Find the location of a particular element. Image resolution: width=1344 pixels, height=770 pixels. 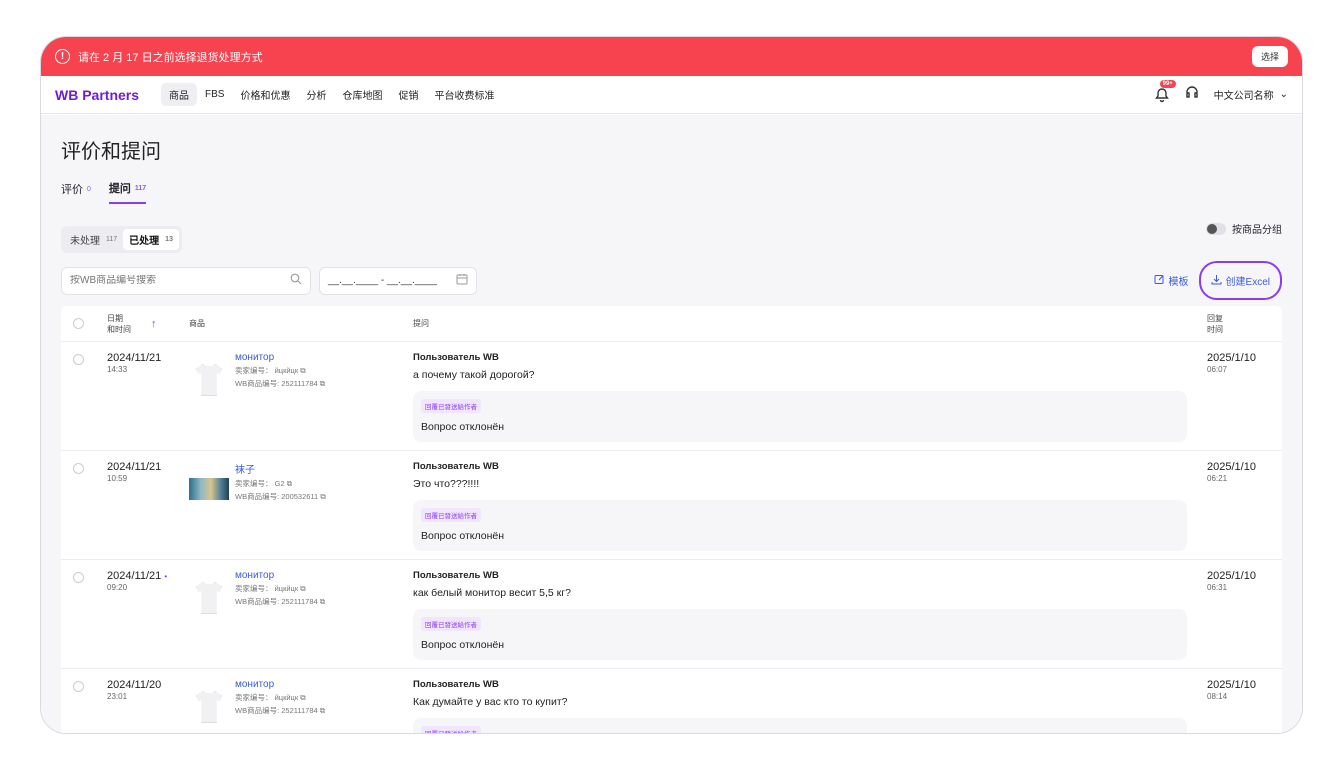

seller-code: 卖家编号： G2 is located at coordinates (260, 483).